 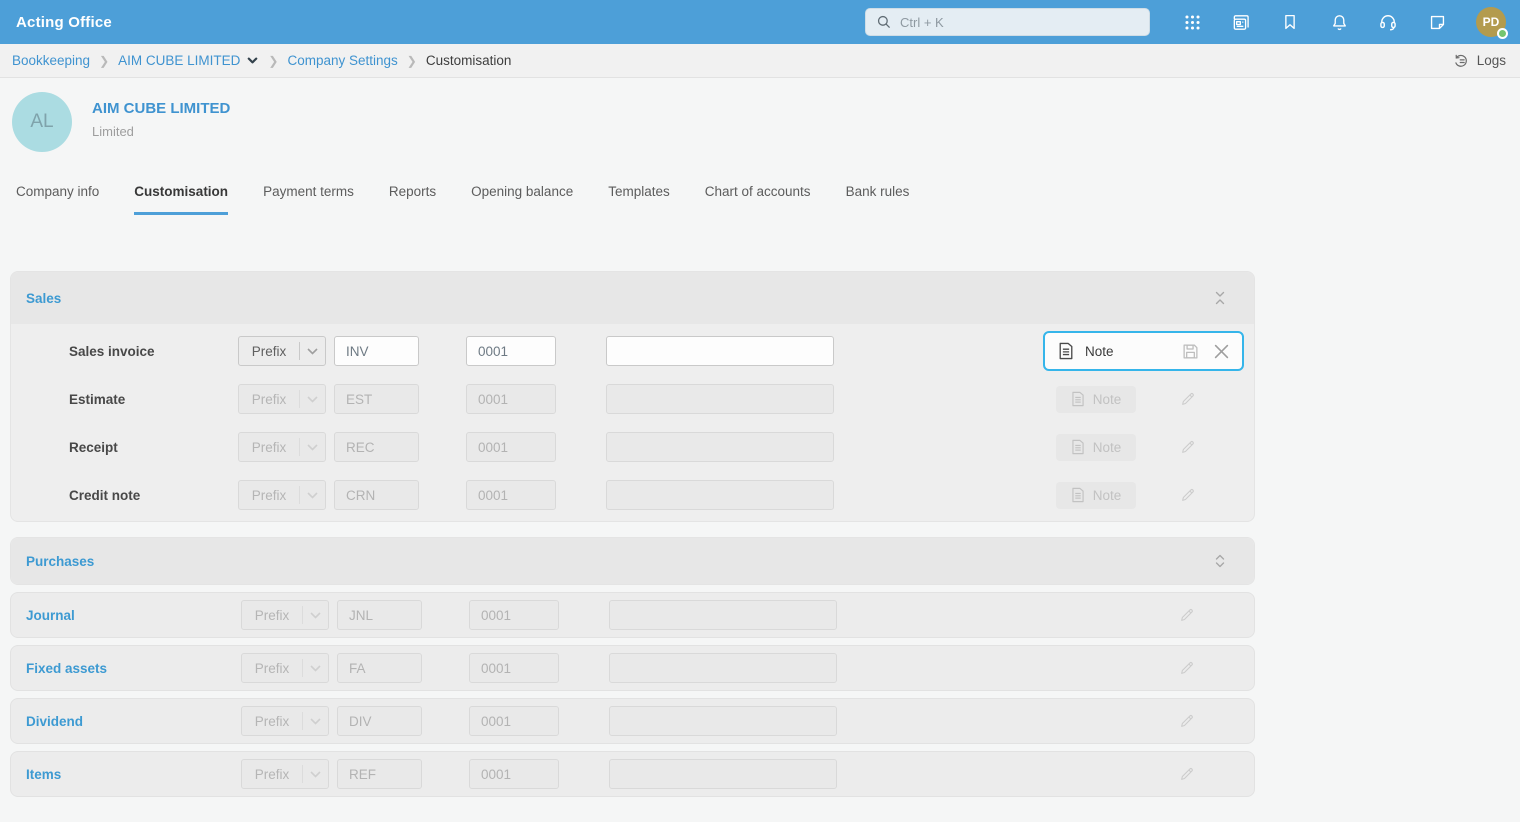 I want to click on row-items: Items Prefix, so click(x=632, y=774).